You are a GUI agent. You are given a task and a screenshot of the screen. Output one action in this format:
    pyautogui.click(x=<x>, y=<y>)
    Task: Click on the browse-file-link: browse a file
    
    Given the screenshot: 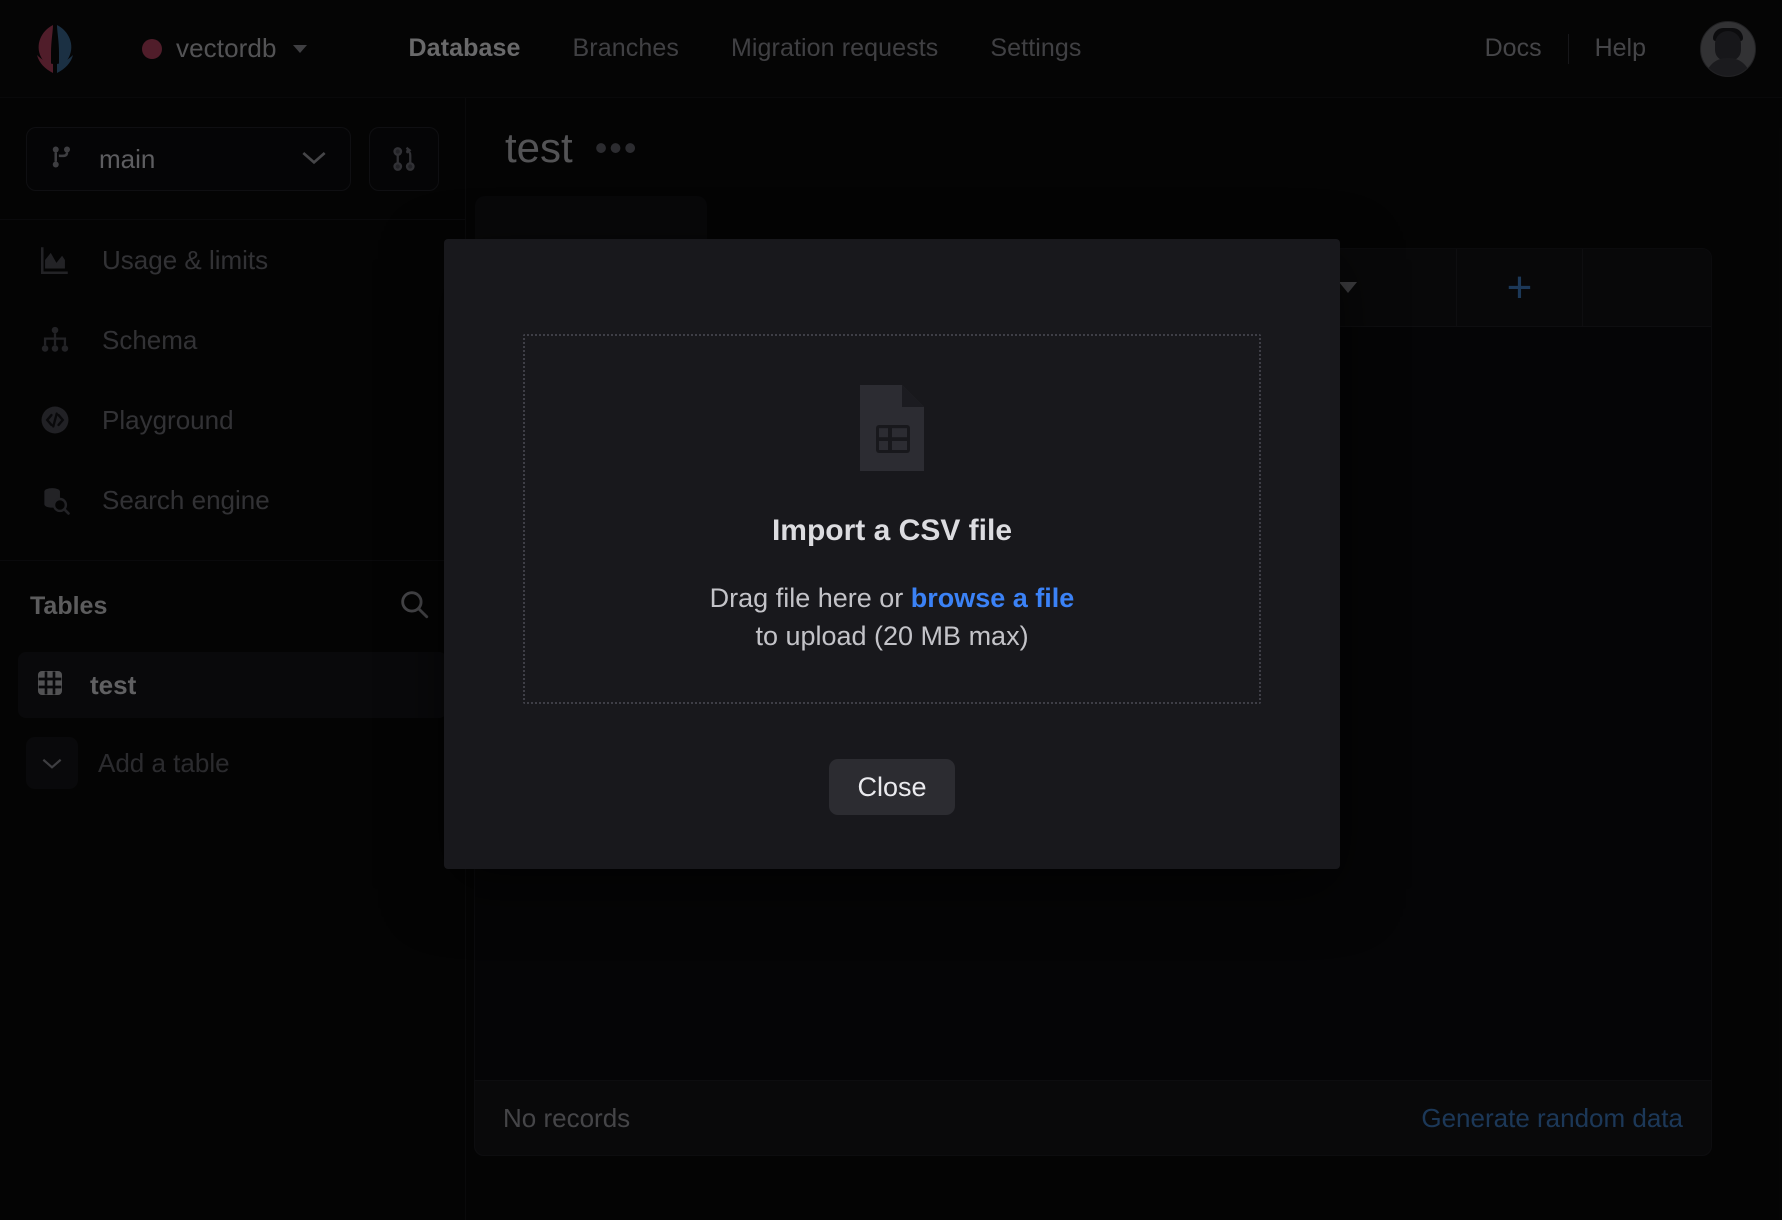 What is the action you would take?
    pyautogui.click(x=993, y=598)
    